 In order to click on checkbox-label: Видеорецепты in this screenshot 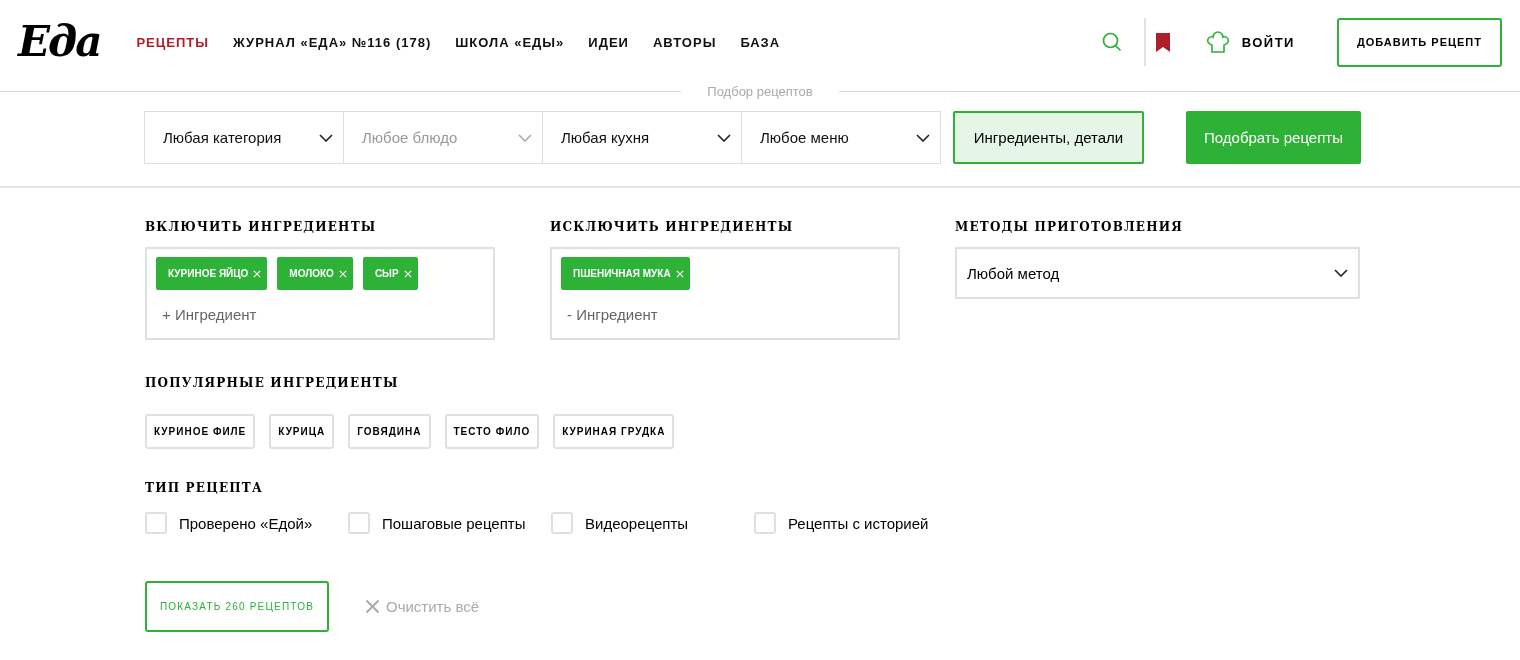, I will do `click(637, 523)`.